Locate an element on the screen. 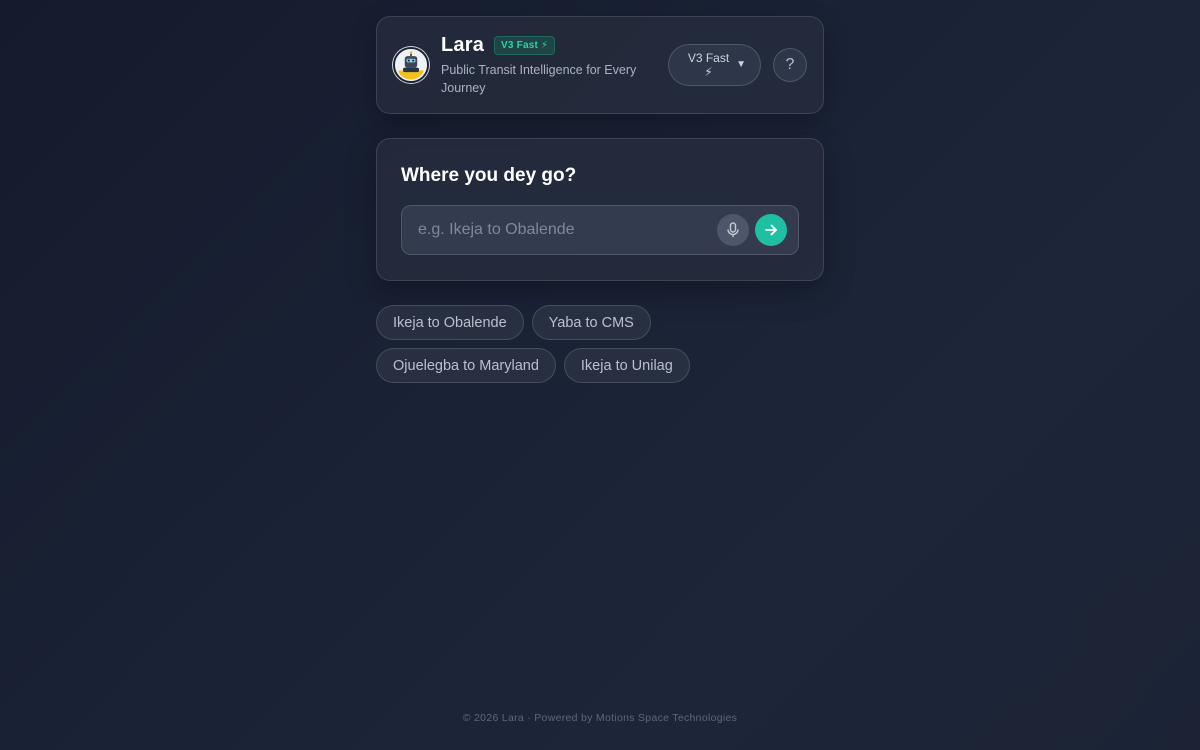  suggestion-chip: Ikeja to Unilag is located at coordinates (626, 365).